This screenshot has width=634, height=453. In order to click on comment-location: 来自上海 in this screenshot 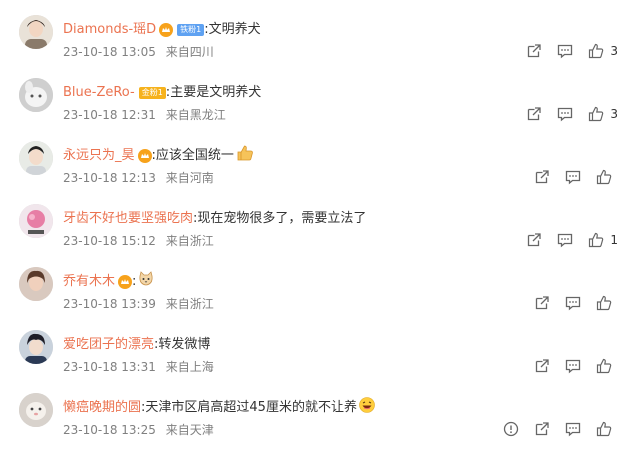, I will do `click(189, 367)`.